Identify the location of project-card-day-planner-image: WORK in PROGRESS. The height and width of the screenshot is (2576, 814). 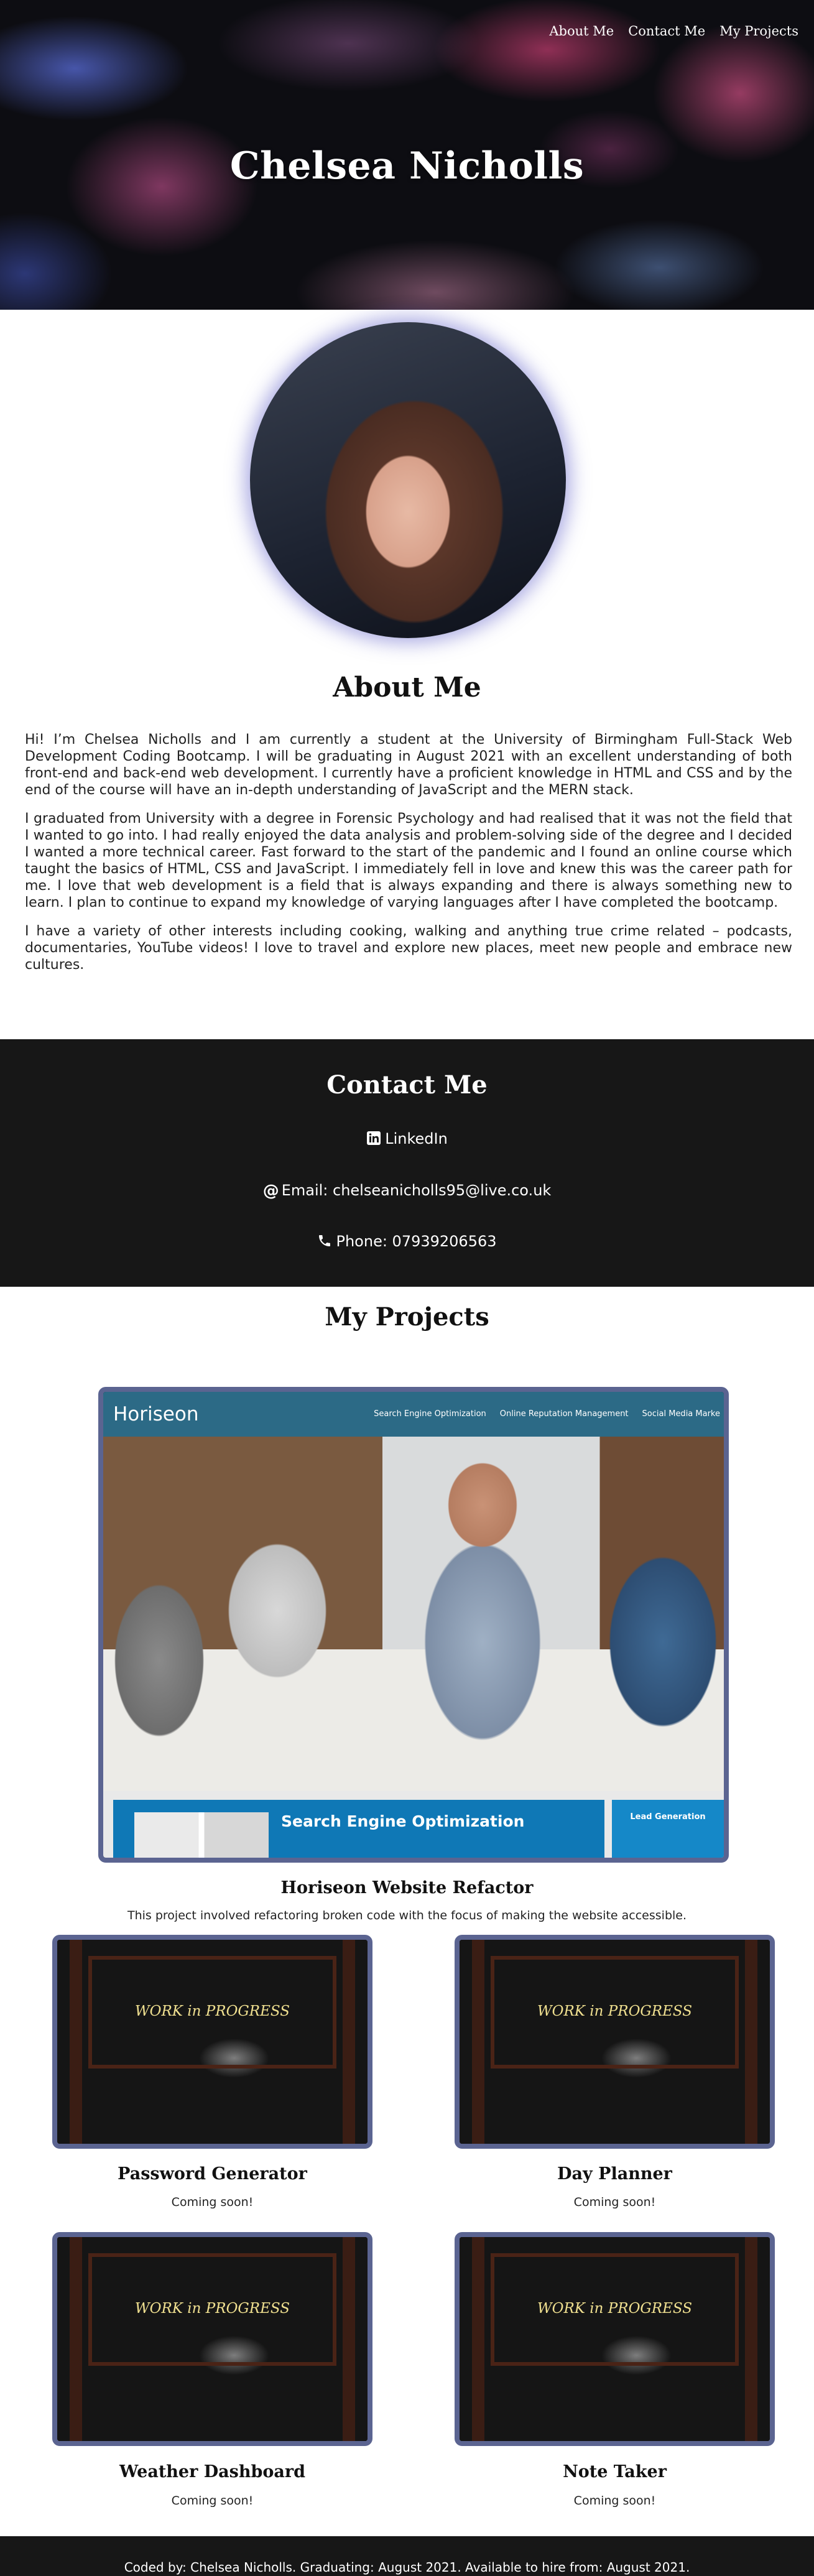
(615, 2042).